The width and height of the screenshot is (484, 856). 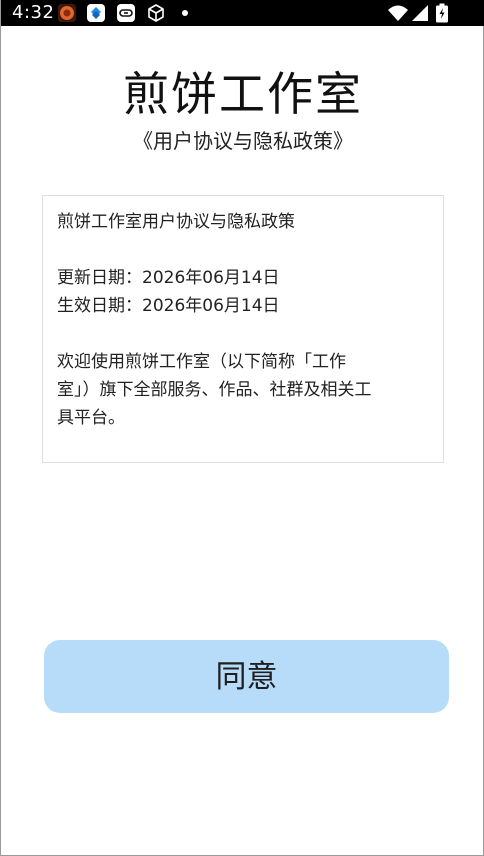 What do you see at coordinates (168, 306) in the screenshot?
I see `effective-date: 生效日期：2026年06月14日` at bounding box center [168, 306].